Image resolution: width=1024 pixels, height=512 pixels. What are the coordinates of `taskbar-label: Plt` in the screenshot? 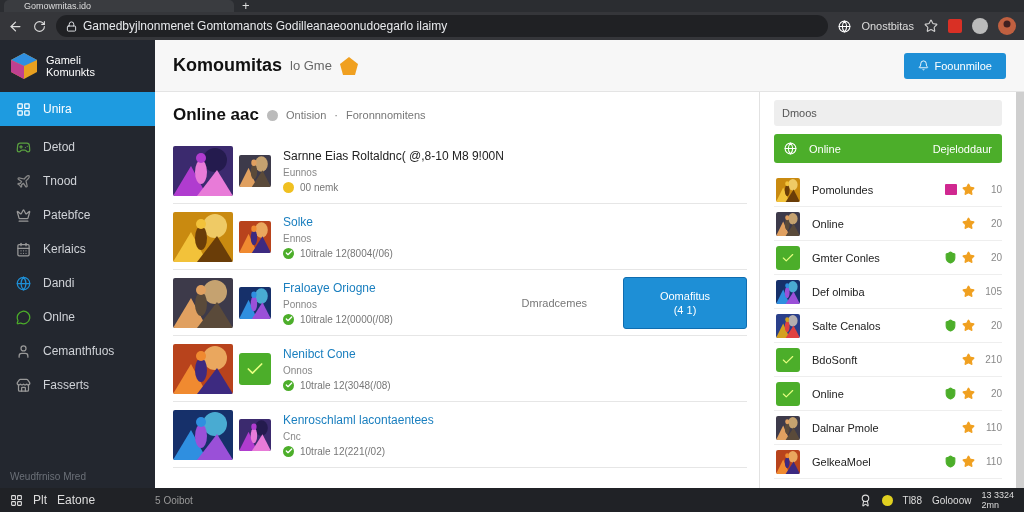 It's located at (40, 500).